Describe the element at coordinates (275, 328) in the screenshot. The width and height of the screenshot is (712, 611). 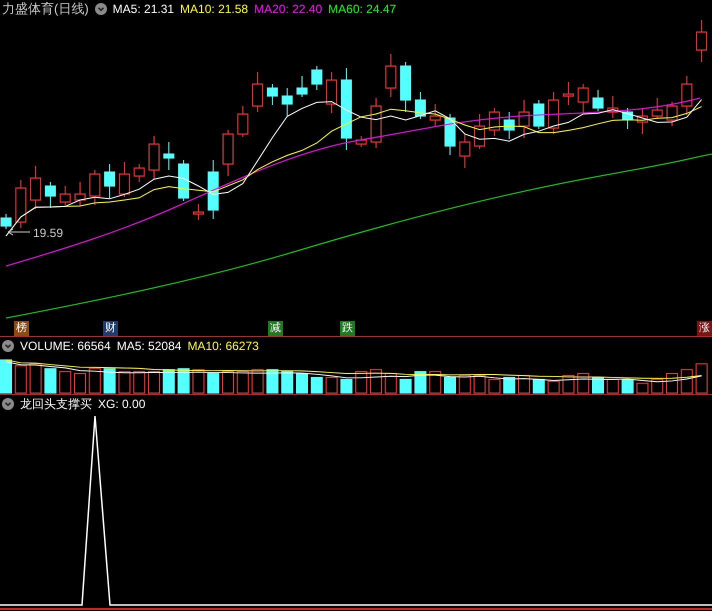
I see `event-marker: 减` at that location.